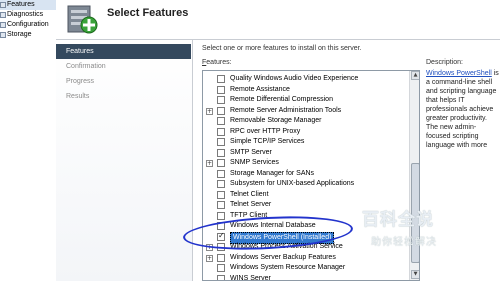 The width and height of the screenshot is (500, 281). I want to click on feature-row: SMTP Server, so click(305, 153).